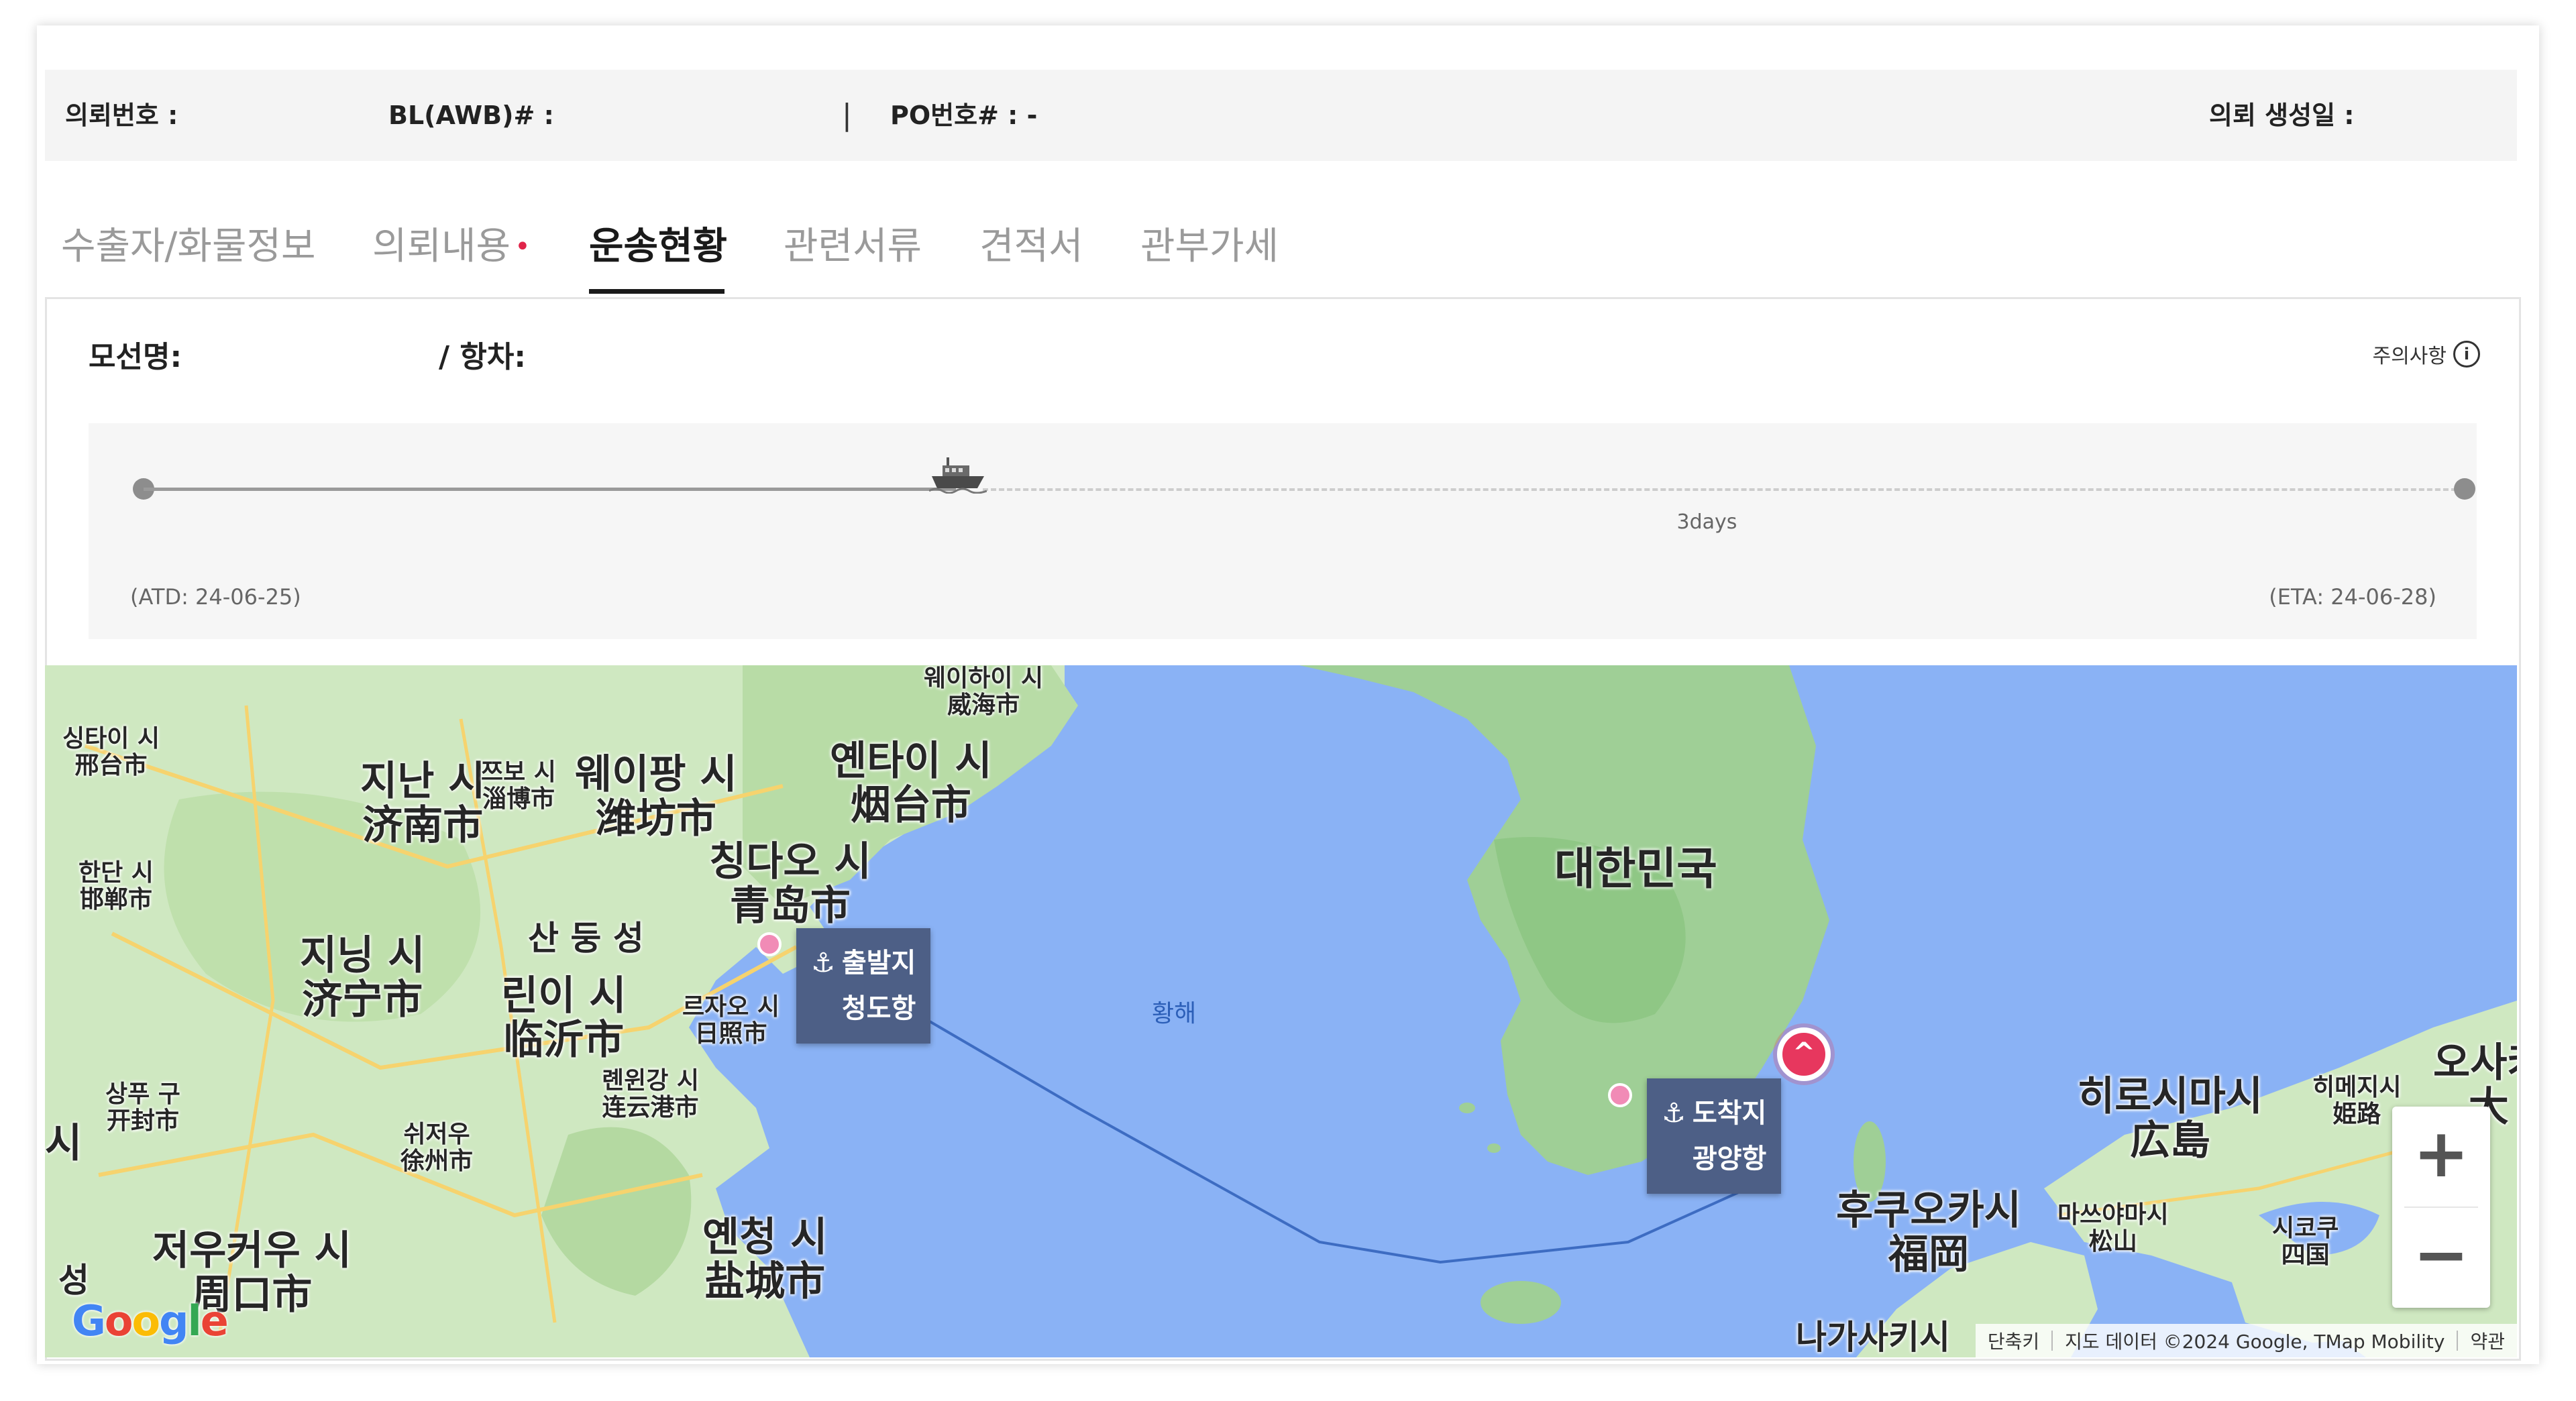 This screenshot has height=1401, width=2576. Describe the element at coordinates (564, 1018) in the screenshot. I see `label-linyi: 린이 시 临沂市` at that location.